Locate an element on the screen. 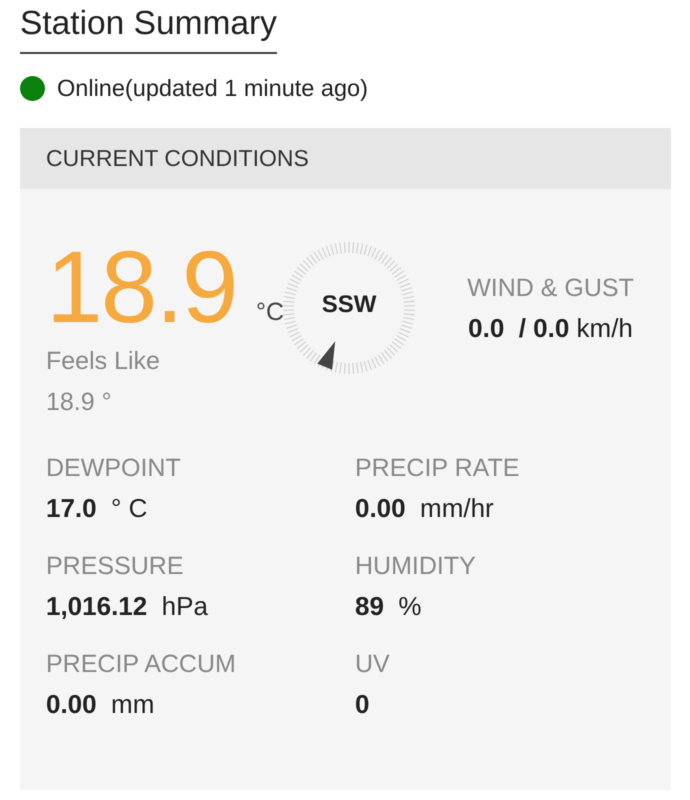  wind-label: WIND & GUST is located at coordinates (550, 288).